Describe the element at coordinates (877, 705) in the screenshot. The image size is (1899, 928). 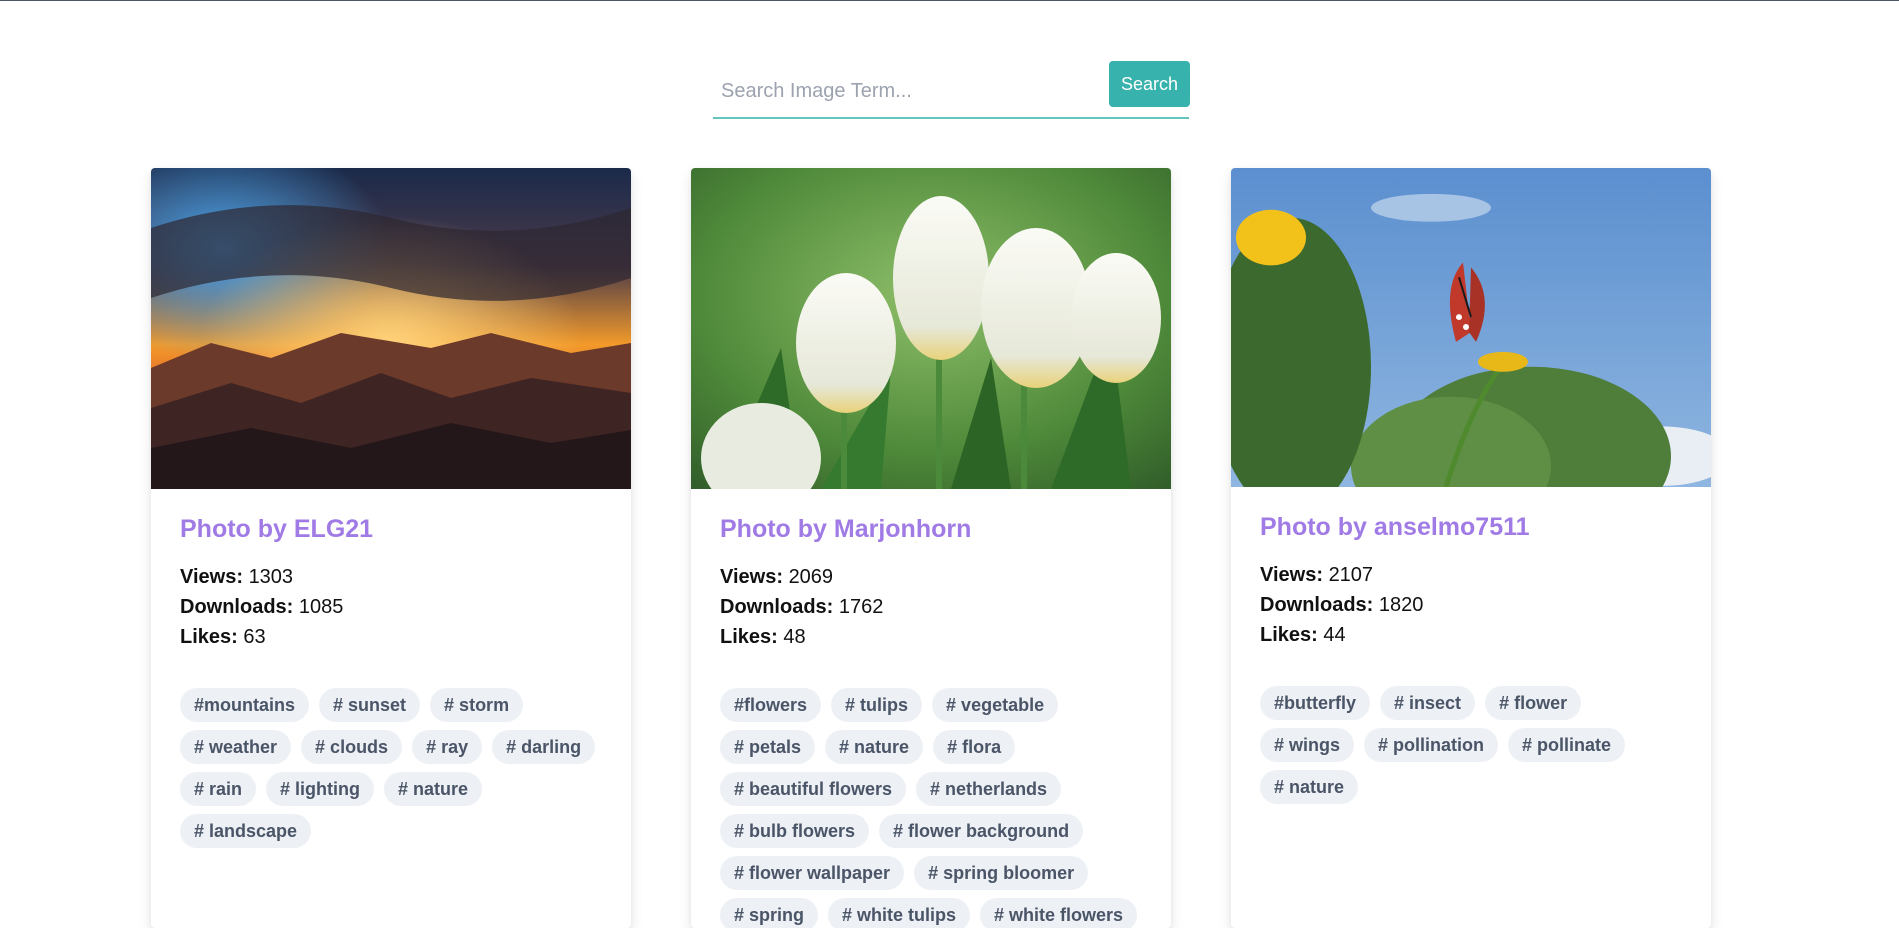
I see `tag: # tulips` at that location.